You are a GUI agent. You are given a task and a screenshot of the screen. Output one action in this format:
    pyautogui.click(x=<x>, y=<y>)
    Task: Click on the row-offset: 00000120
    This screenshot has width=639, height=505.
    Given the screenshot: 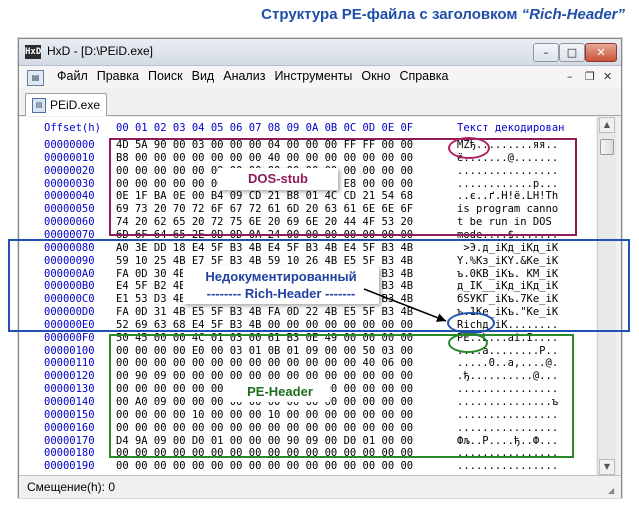 What is the action you would take?
    pyautogui.click(x=69, y=376)
    